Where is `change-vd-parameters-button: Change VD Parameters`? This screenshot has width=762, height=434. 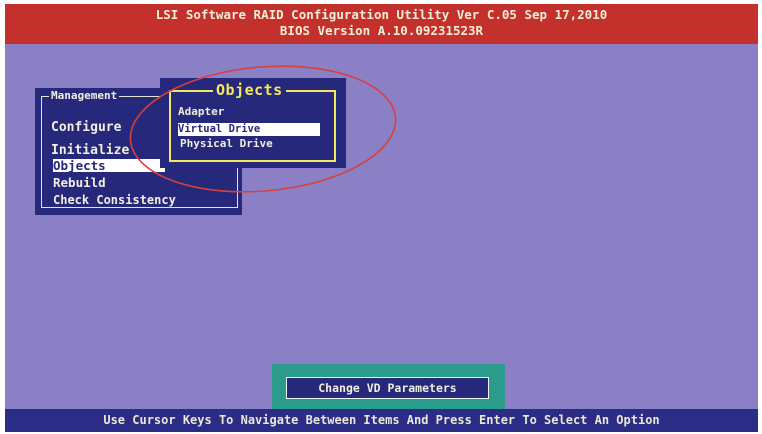
change-vd-parameters-button: Change VD Parameters is located at coordinates (387, 388).